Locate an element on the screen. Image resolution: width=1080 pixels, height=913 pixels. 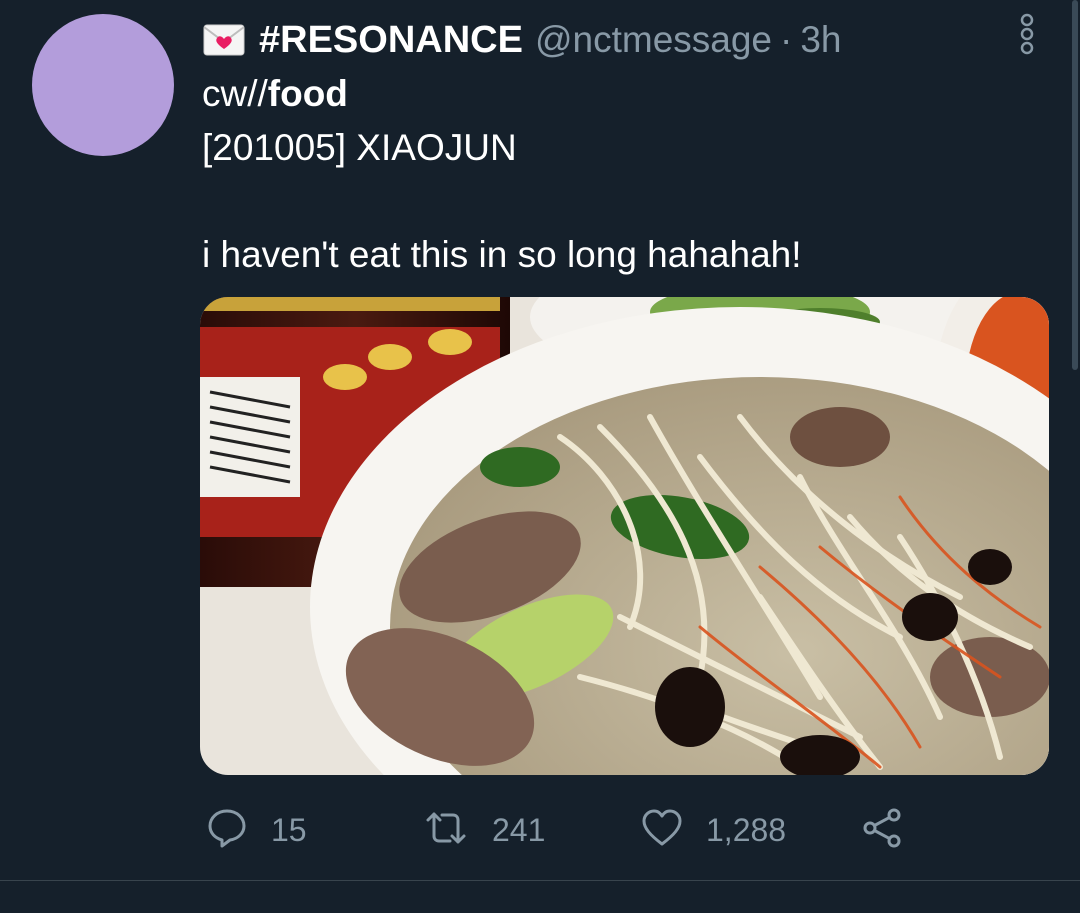
content-warning-line: cw//food is located at coordinates (275, 94).